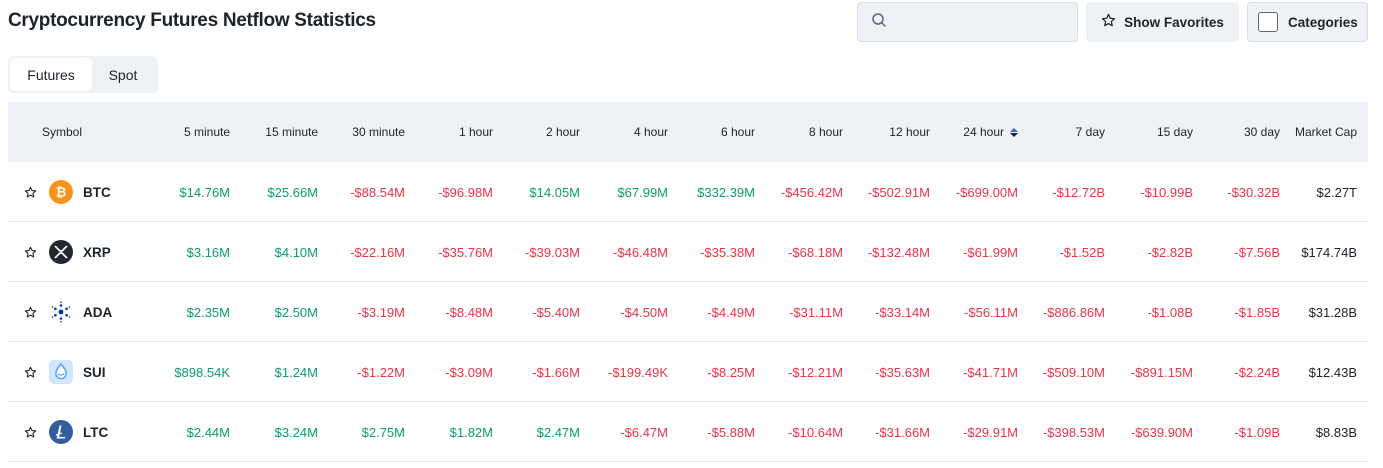  Describe the element at coordinates (980, 22) in the screenshot. I see `search-input` at that location.